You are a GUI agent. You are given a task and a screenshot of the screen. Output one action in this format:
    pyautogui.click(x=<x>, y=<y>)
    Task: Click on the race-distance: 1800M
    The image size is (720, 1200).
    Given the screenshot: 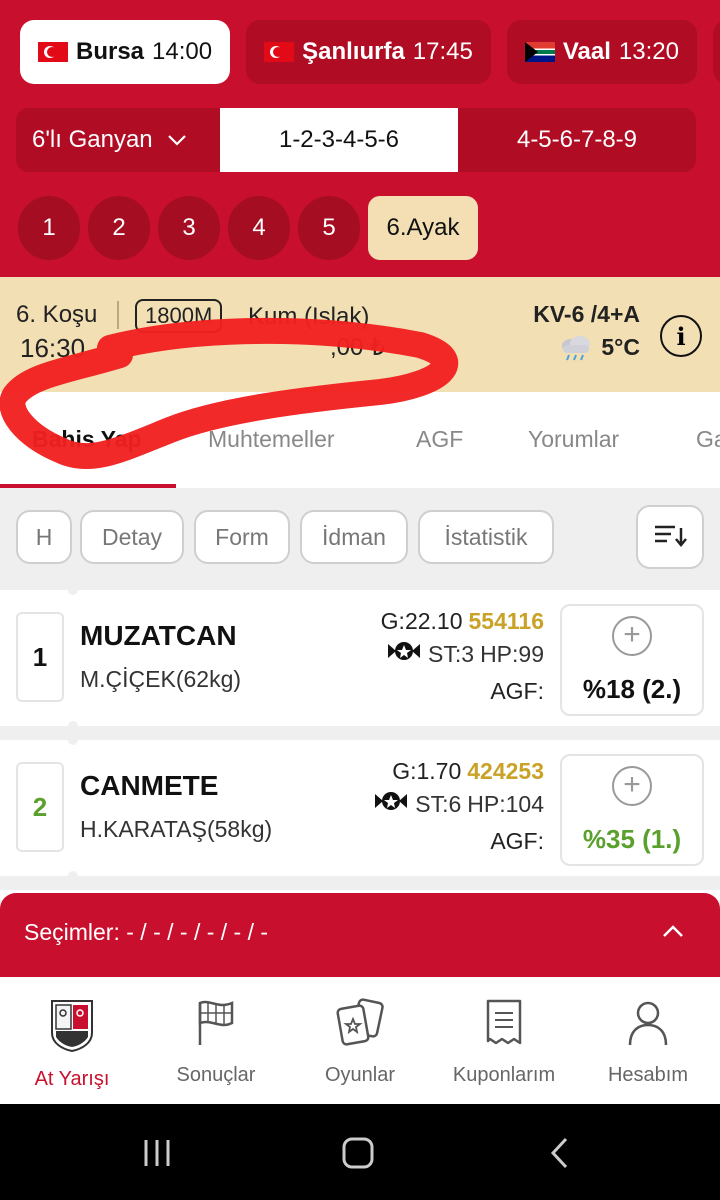 What is the action you would take?
    pyautogui.click(x=179, y=316)
    